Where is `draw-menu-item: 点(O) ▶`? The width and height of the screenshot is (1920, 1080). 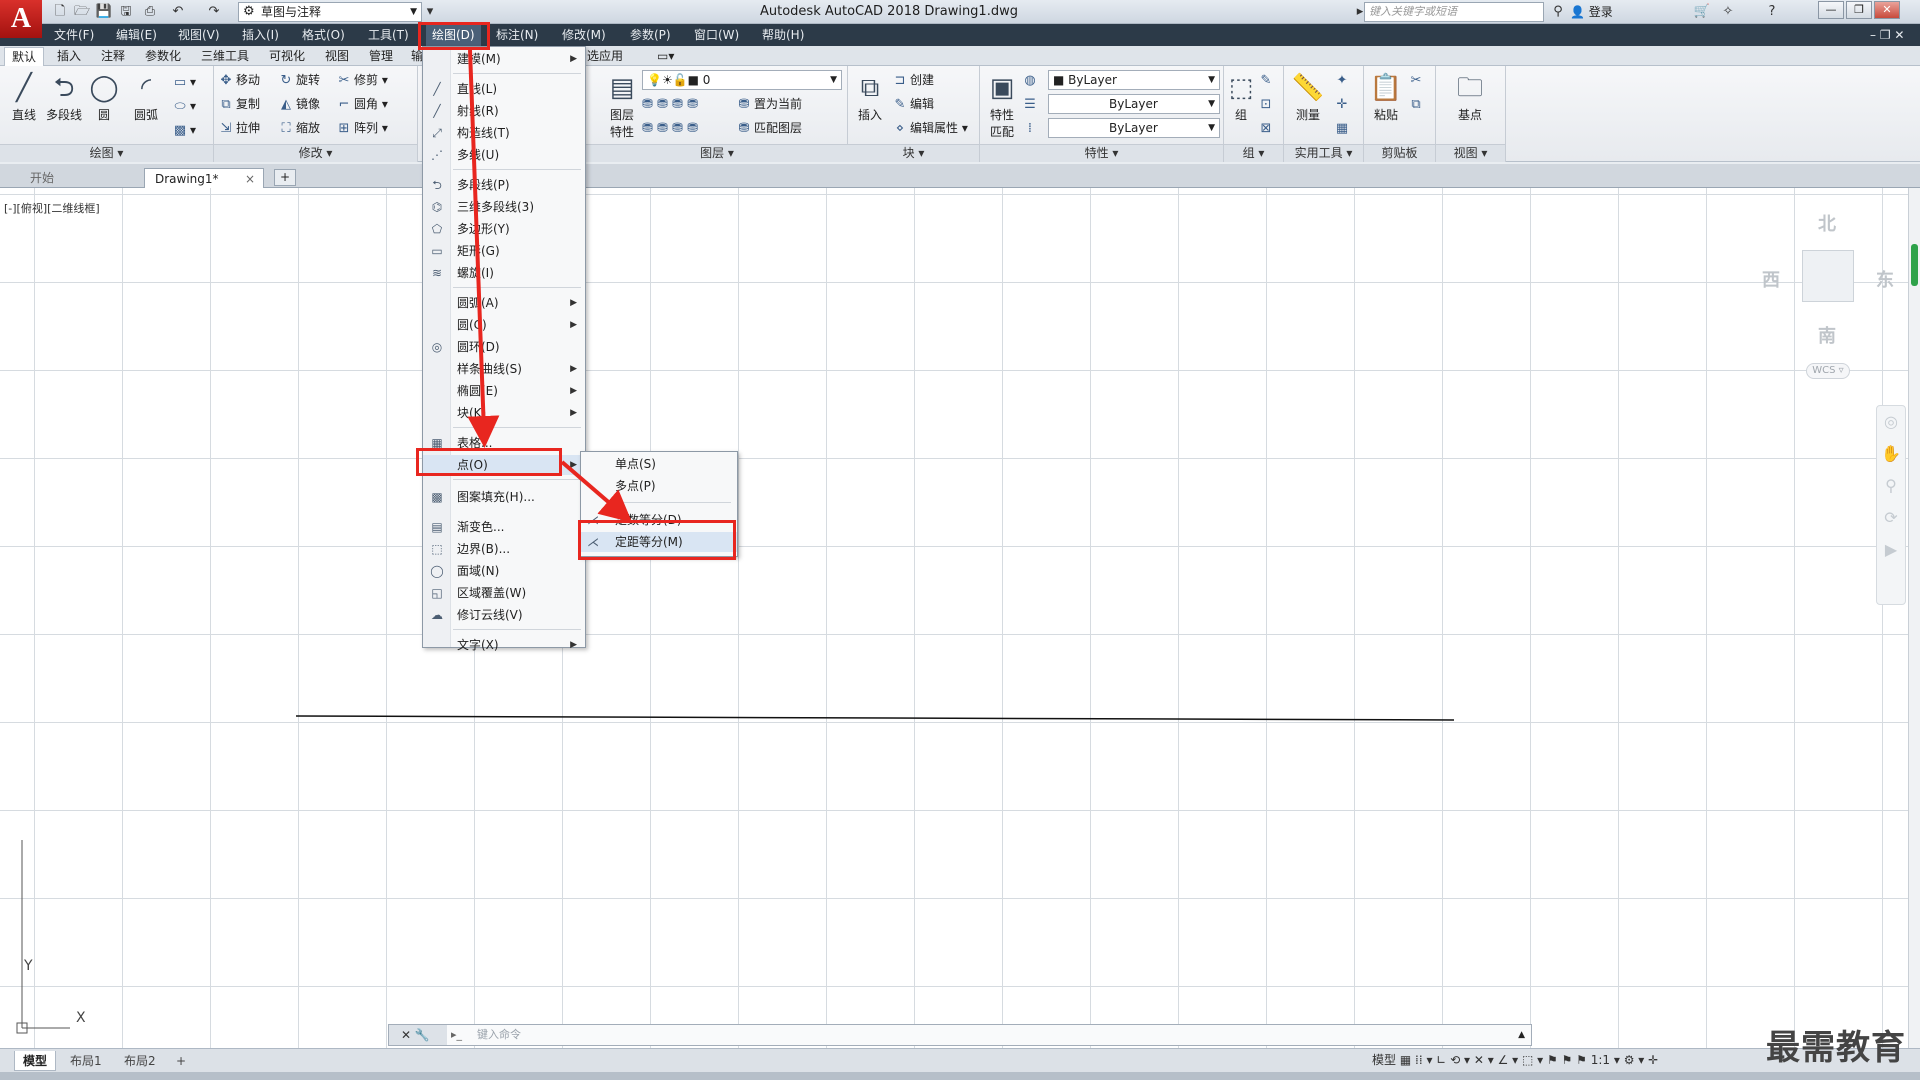
draw-menu-item: 点(O) ▶ is located at coordinates (504, 465).